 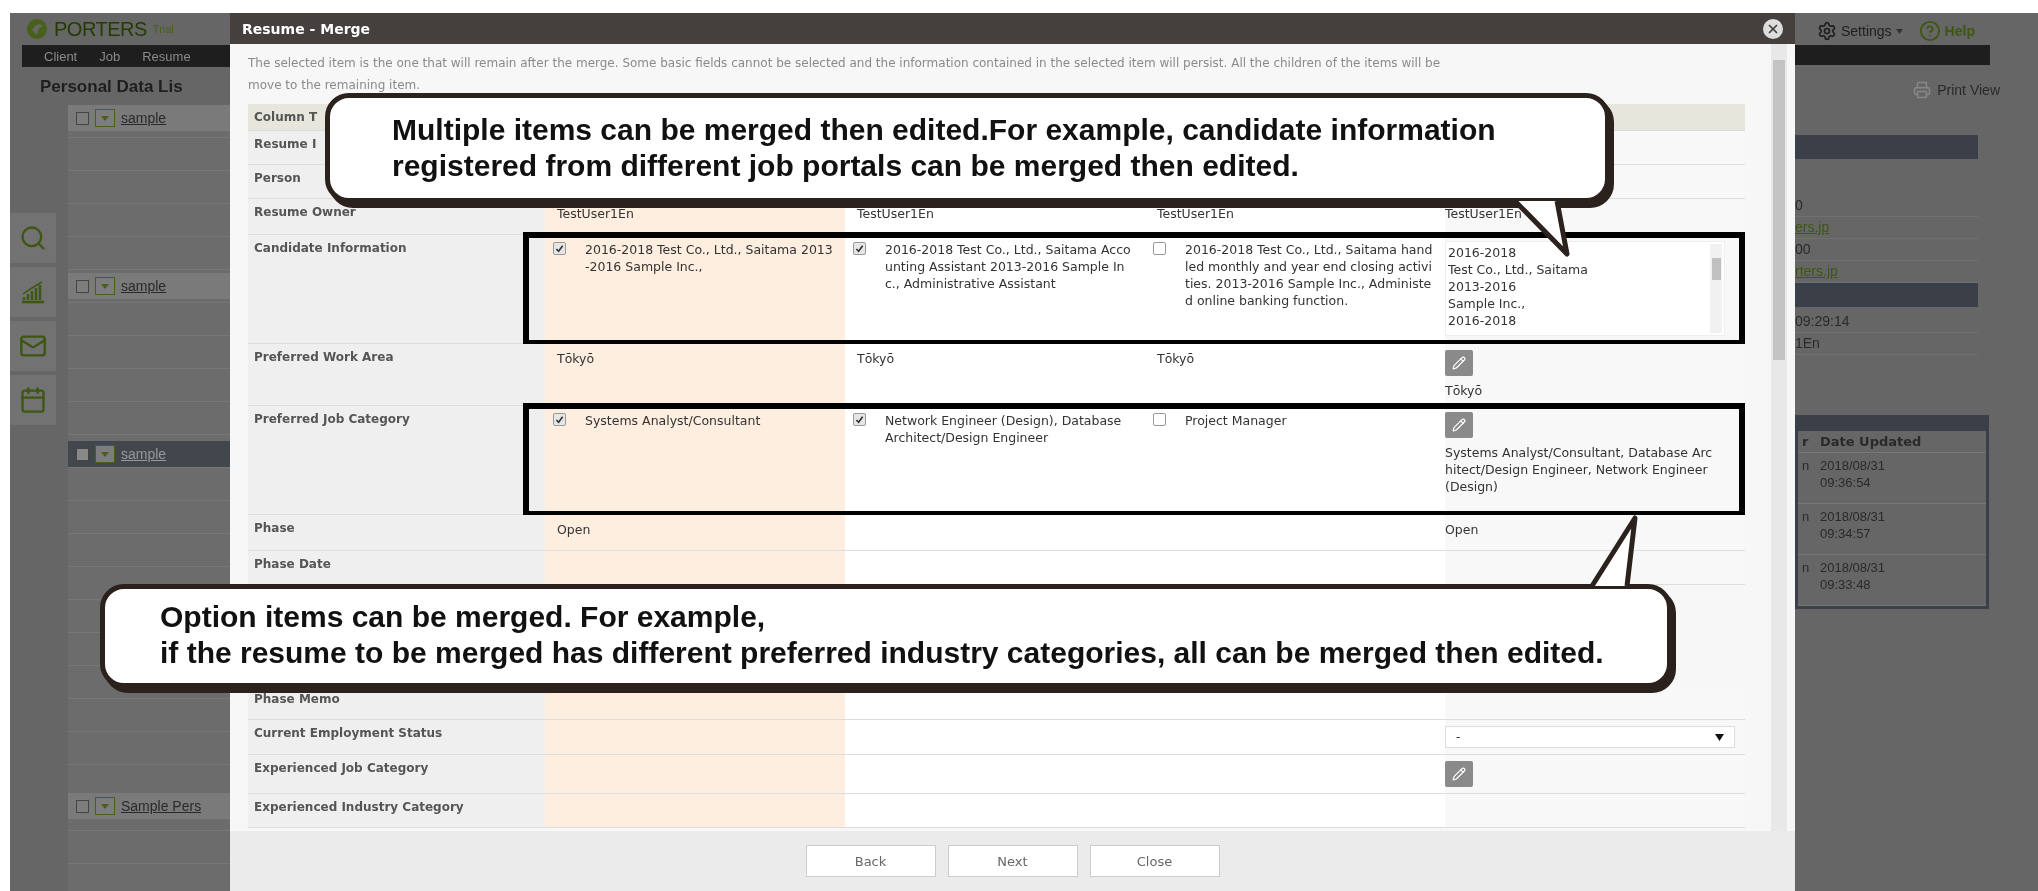 What do you see at coordinates (1154, 861) in the screenshot?
I see `footer-button: Close` at bounding box center [1154, 861].